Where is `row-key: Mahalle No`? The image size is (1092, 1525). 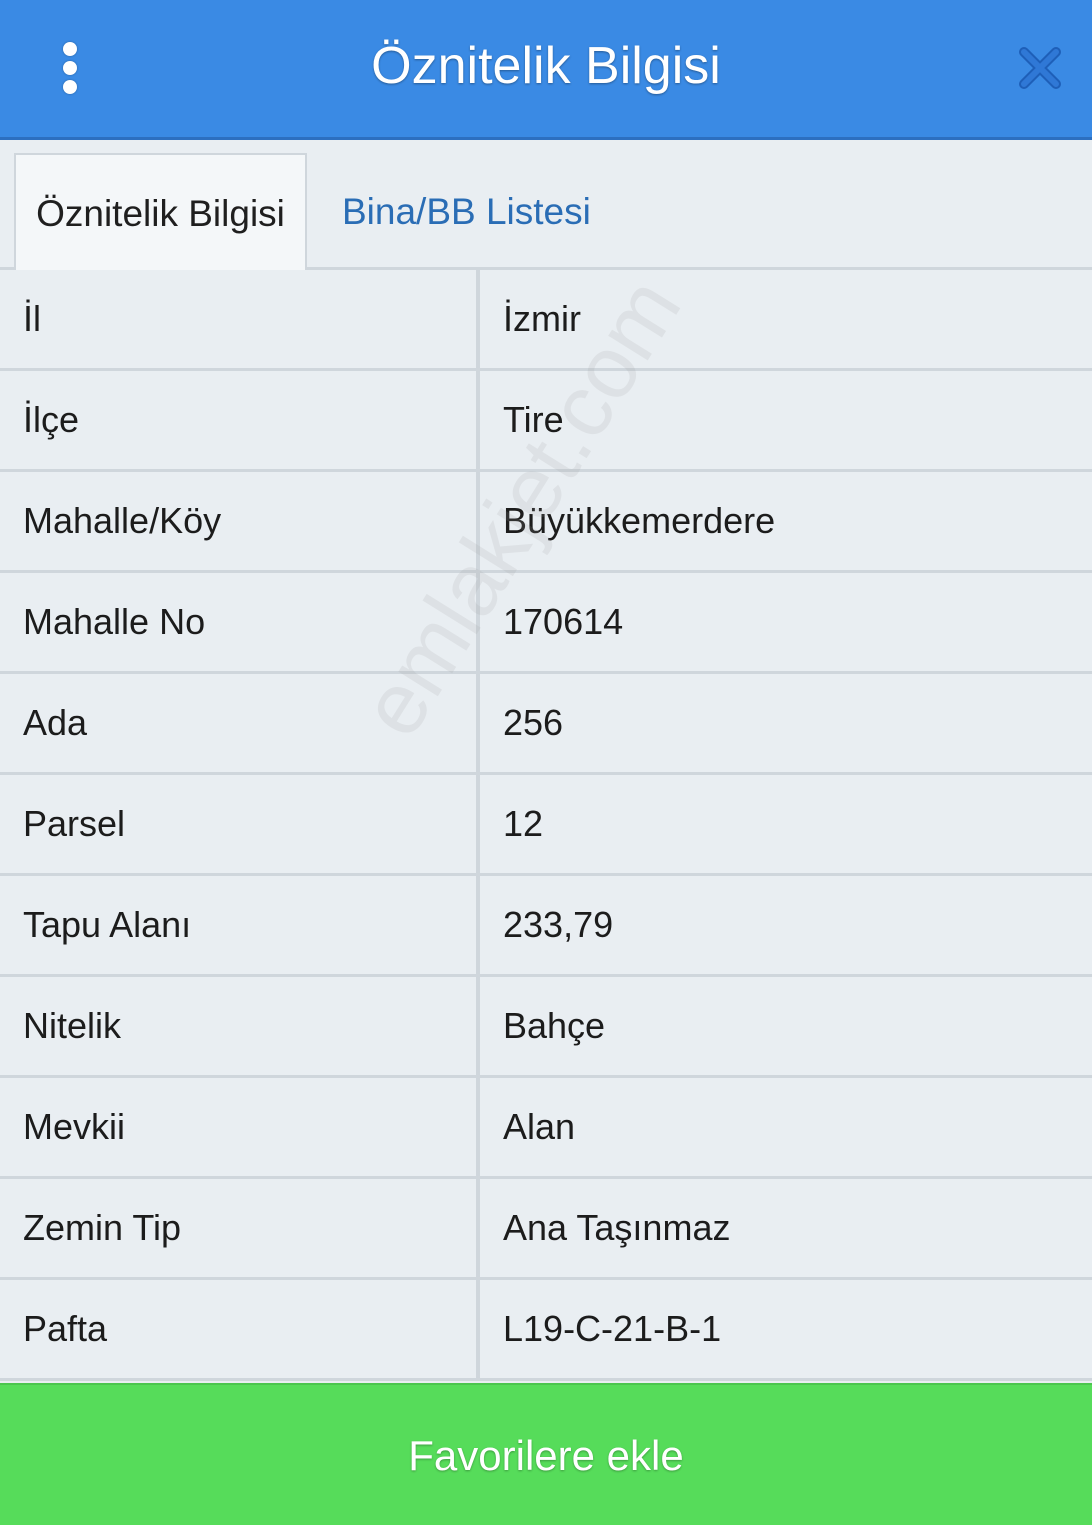
row-key: Mahalle No is located at coordinates (114, 621).